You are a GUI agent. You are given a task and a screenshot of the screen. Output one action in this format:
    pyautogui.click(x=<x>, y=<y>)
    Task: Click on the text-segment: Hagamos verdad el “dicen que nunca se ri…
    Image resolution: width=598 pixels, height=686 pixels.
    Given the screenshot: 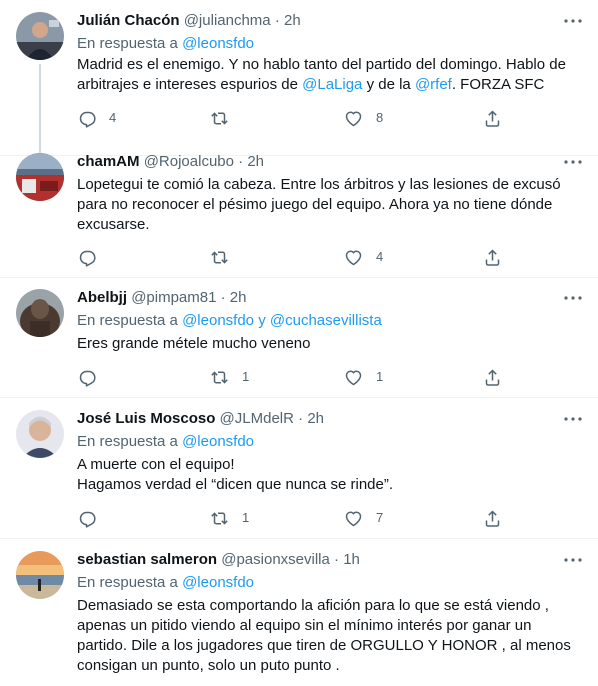 What is the action you would take?
    pyautogui.click(x=235, y=484)
    